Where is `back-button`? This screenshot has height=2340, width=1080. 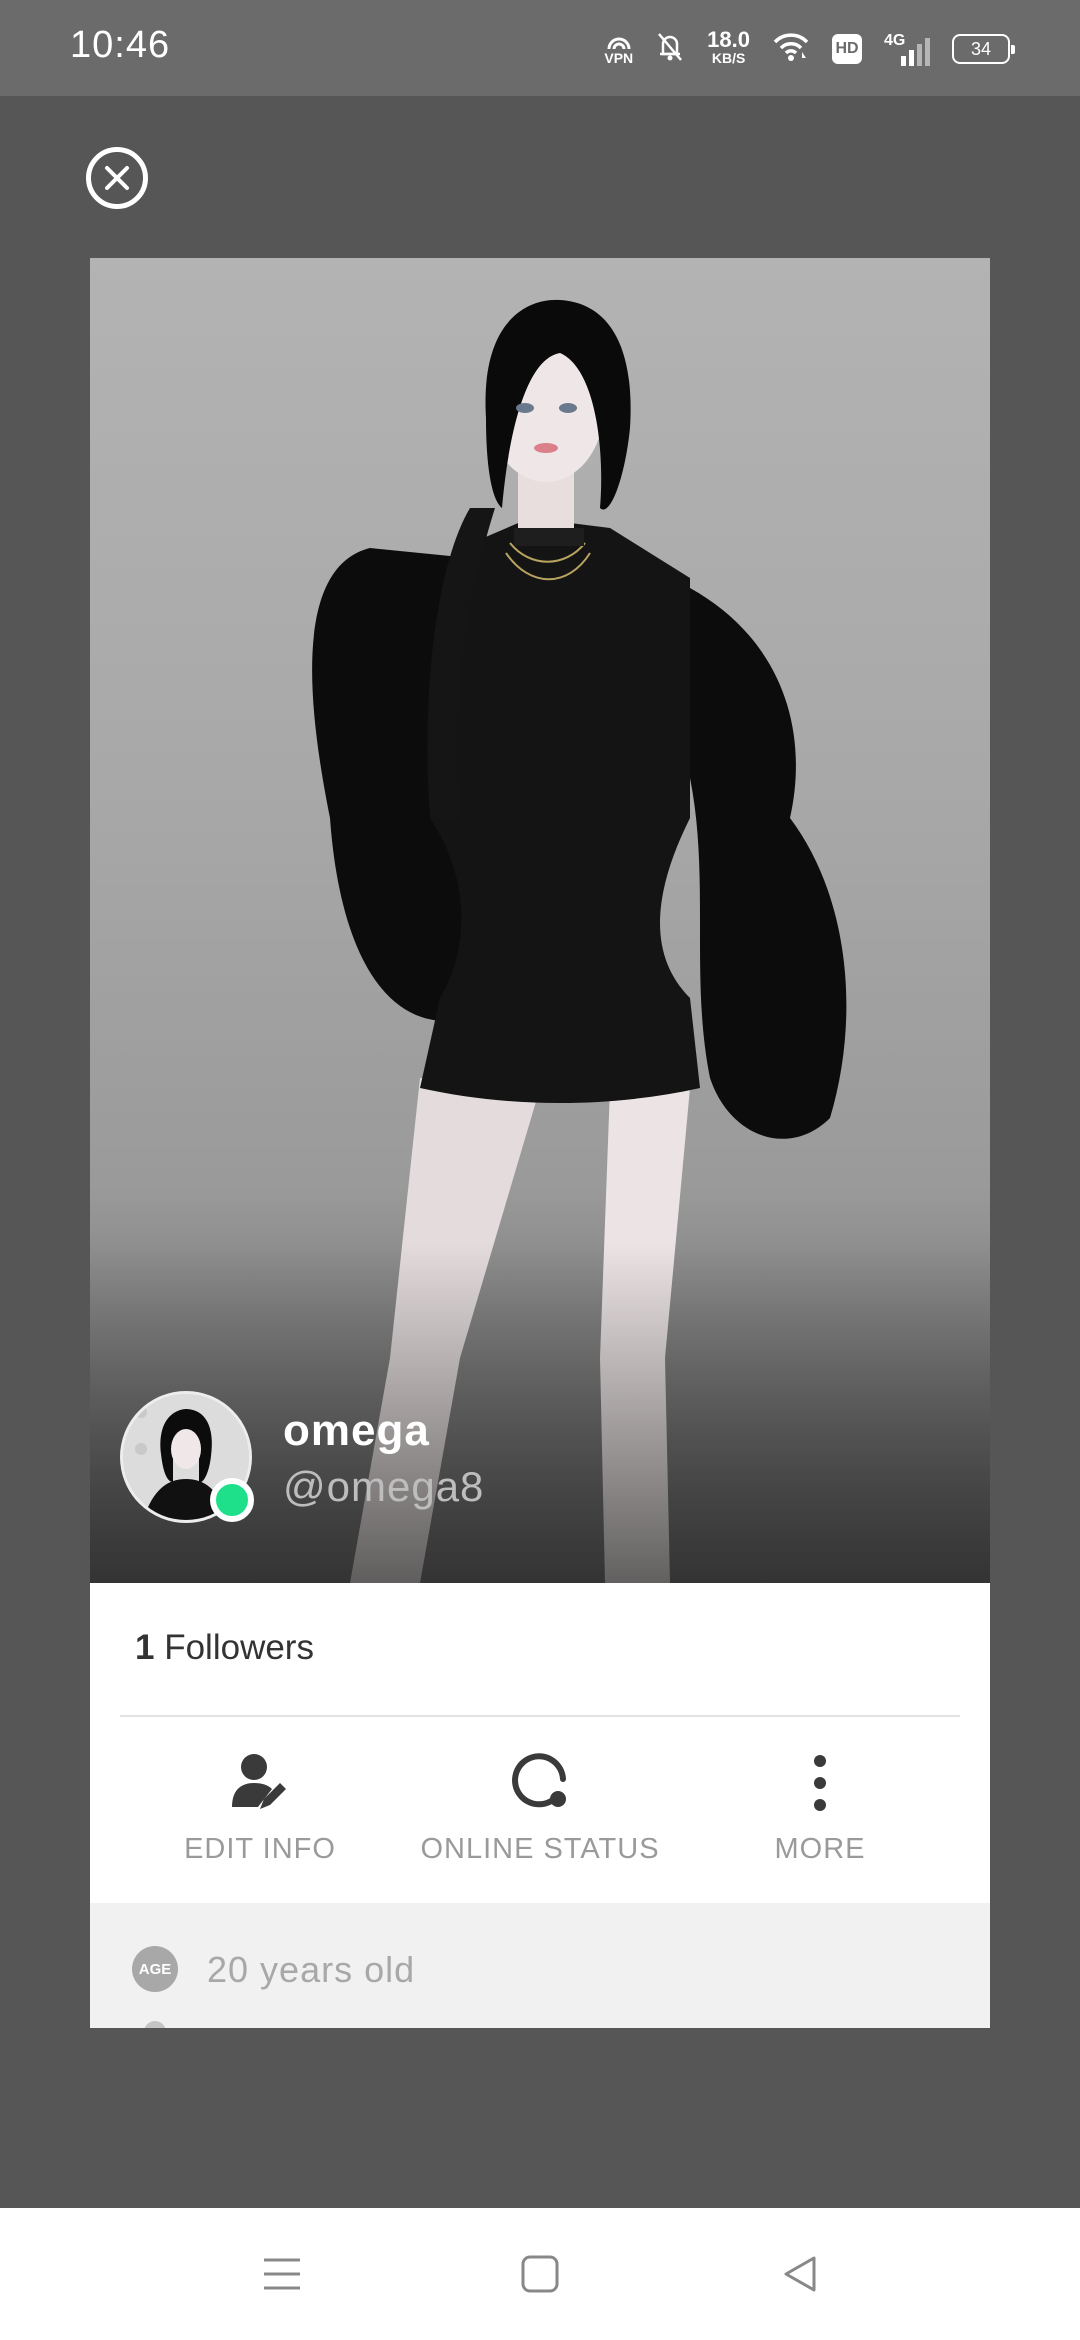 back-button is located at coordinates (800, 2274).